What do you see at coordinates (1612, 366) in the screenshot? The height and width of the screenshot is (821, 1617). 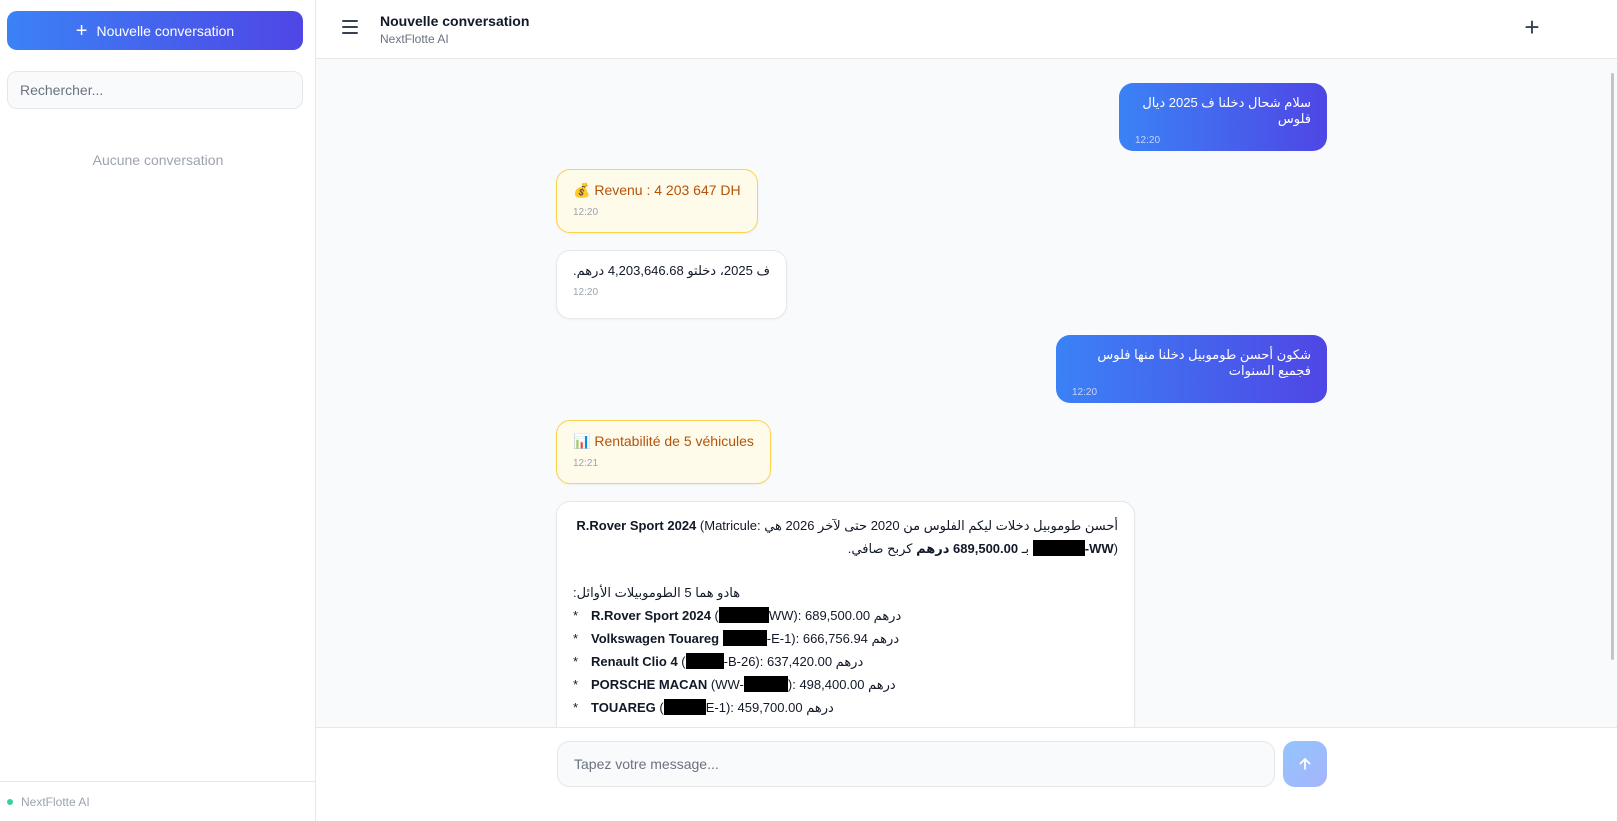 I see `scrollbar` at bounding box center [1612, 366].